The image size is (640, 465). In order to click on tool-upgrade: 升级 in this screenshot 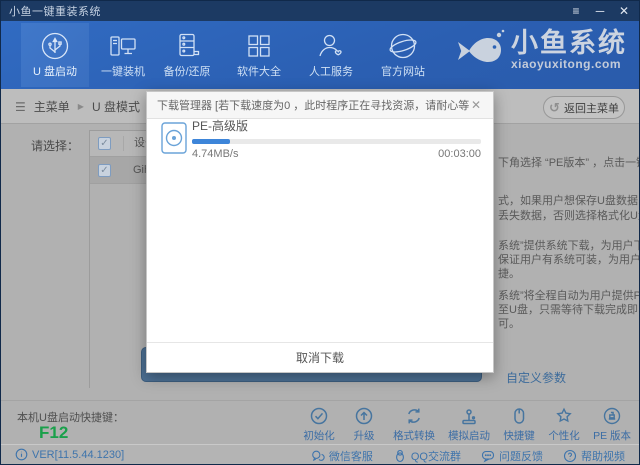, I will do `click(364, 424)`.